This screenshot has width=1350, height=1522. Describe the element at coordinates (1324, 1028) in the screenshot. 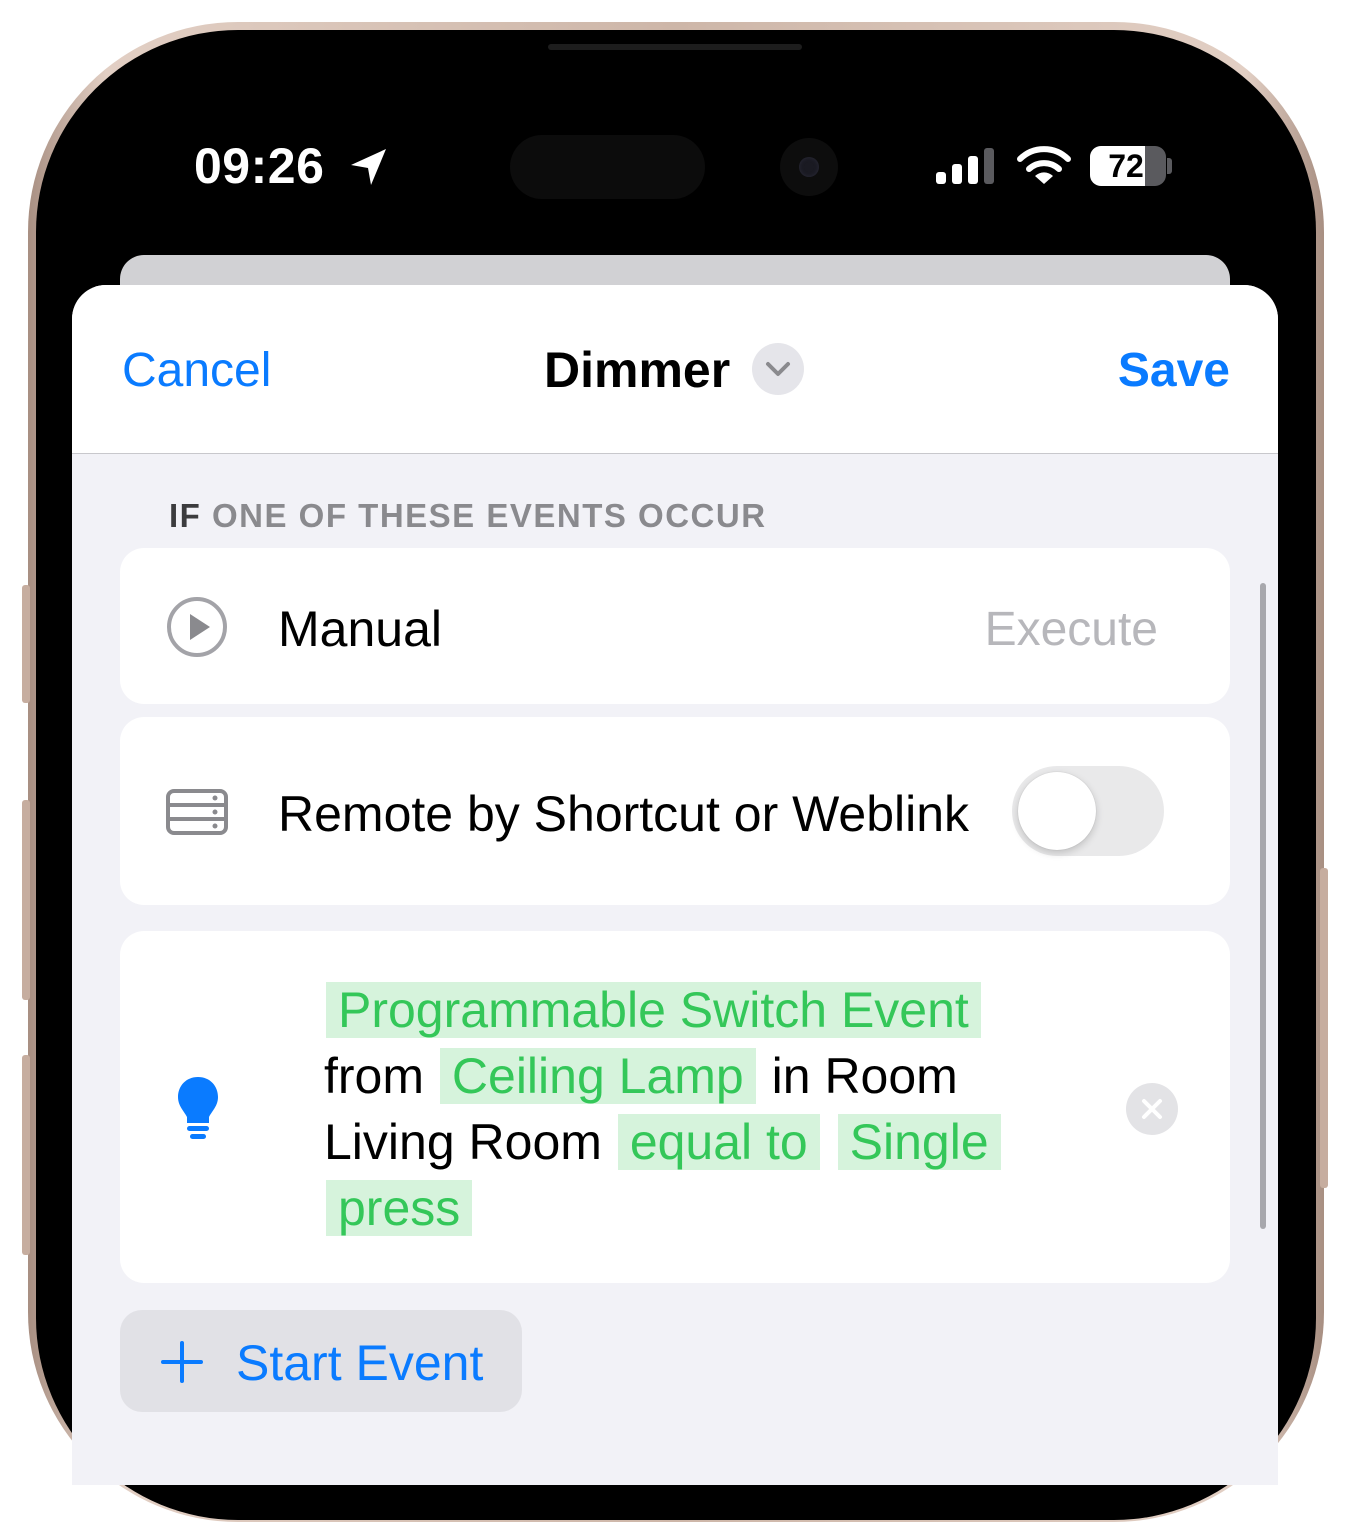

I see `power-button` at that location.